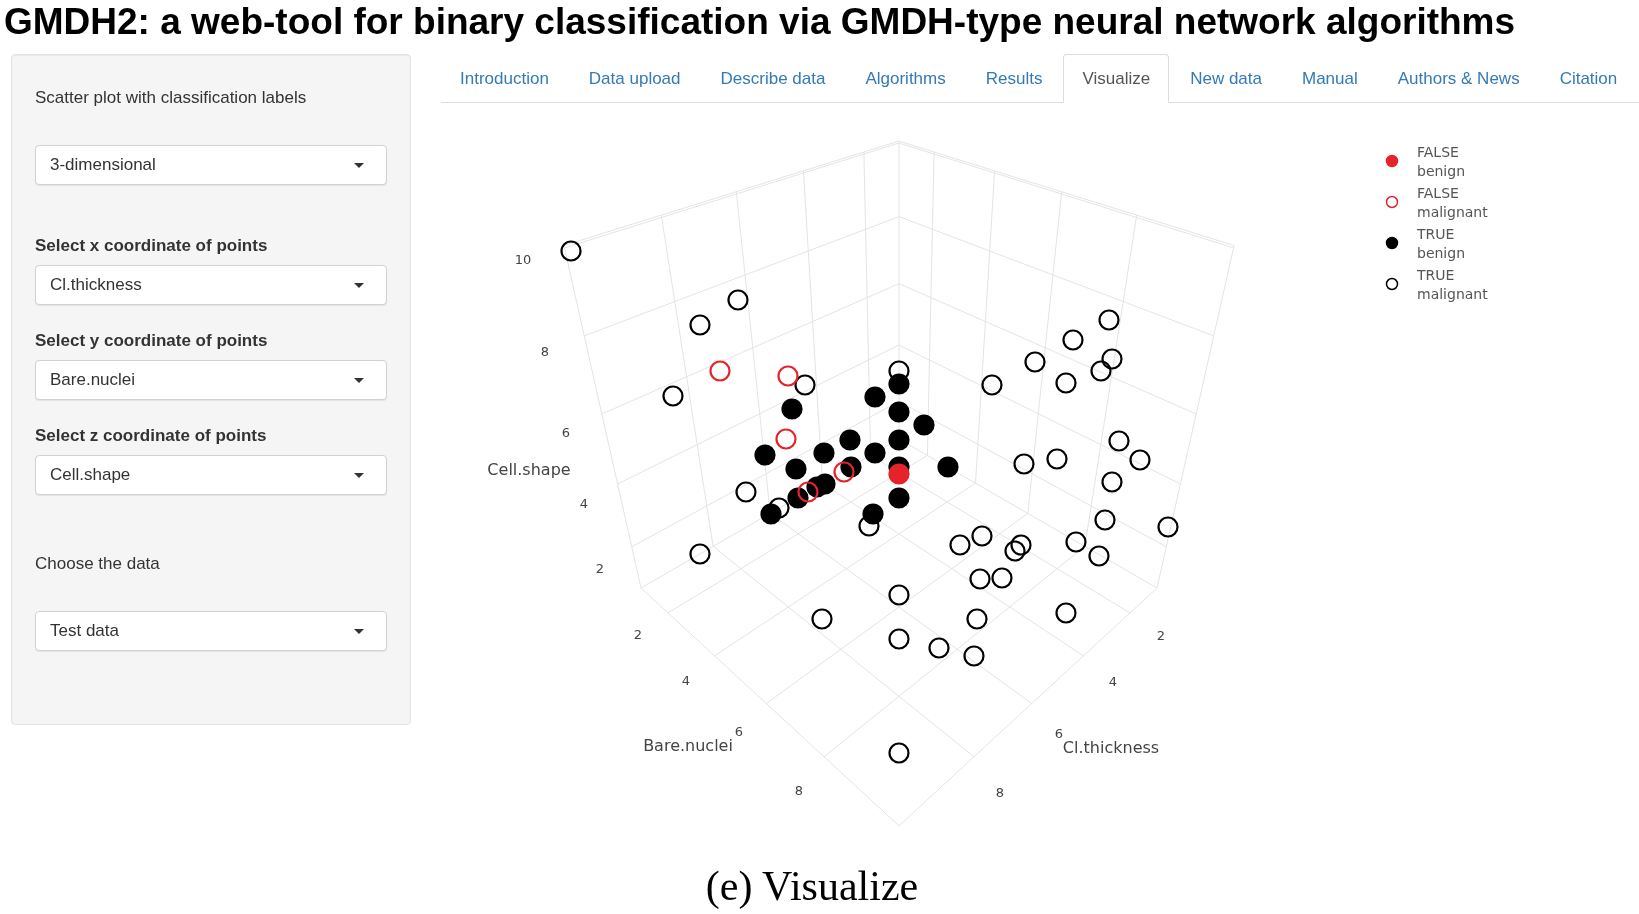  What do you see at coordinates (634, 78) in the screenshot?
I see `nav-tab: Data upload` at bounding box center [634, 78].